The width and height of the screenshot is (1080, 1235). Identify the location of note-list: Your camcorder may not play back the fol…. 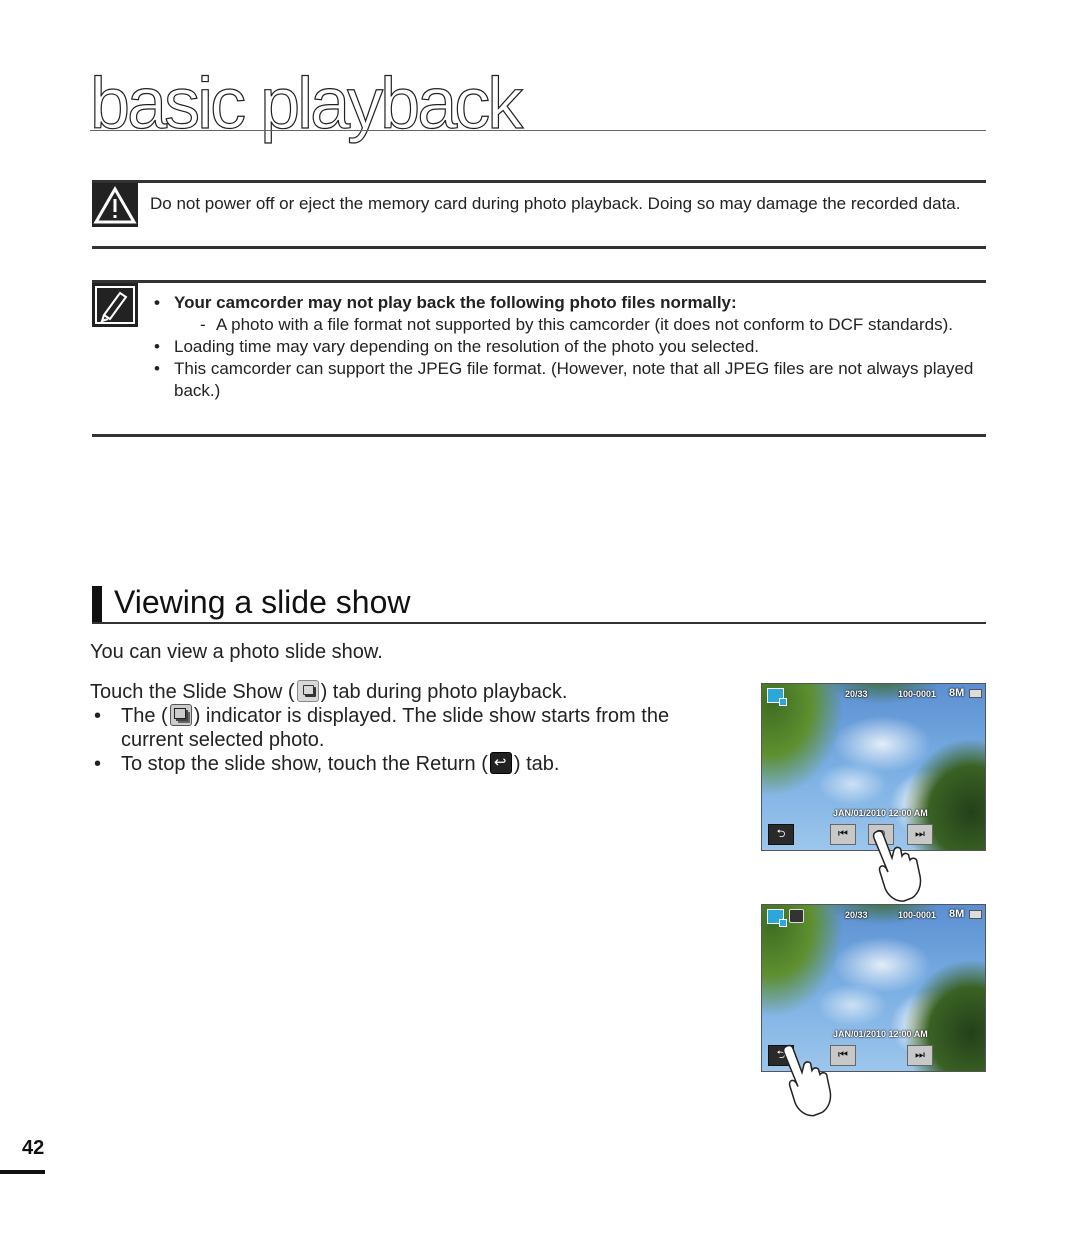
(570, 347).